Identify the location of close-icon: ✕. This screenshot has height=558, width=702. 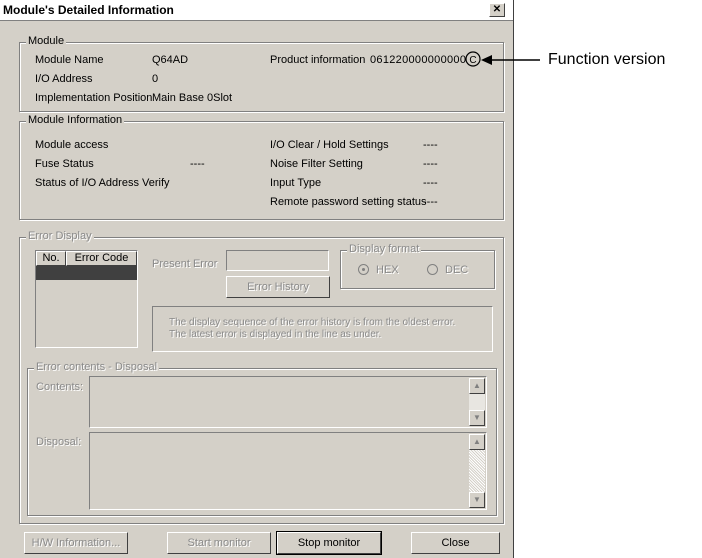
(497, 10).